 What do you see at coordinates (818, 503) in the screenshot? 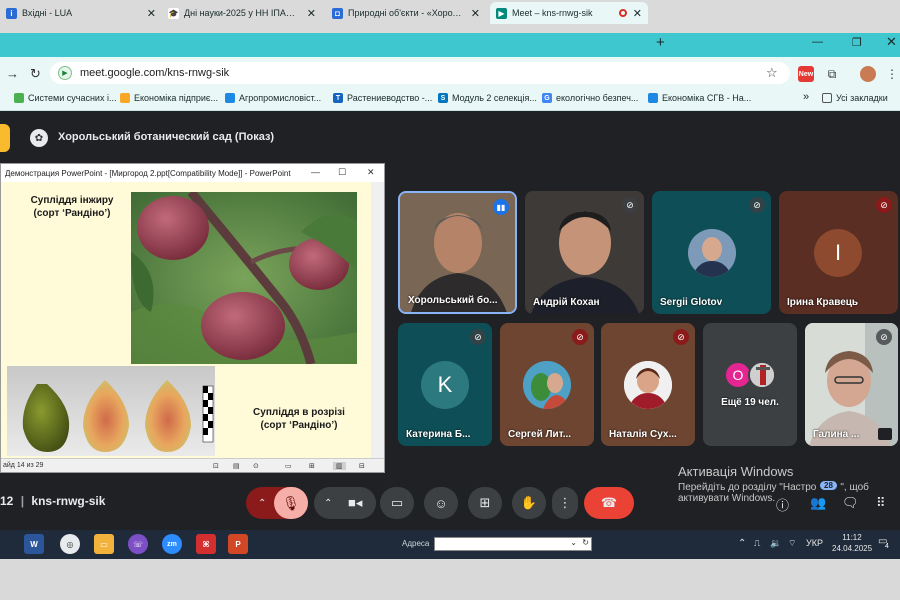
I see `people-icon: 👥` at bounding box center [818, 503].